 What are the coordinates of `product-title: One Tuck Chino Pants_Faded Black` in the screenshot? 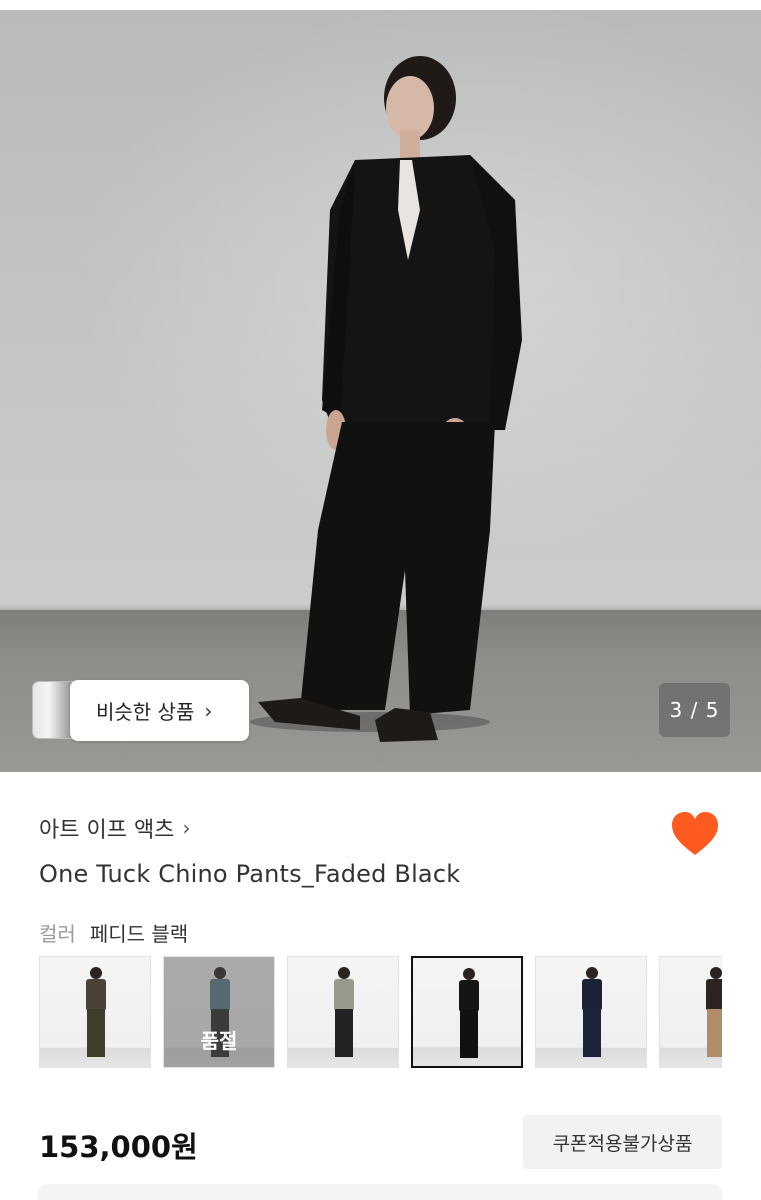 It's located at (250, 874).